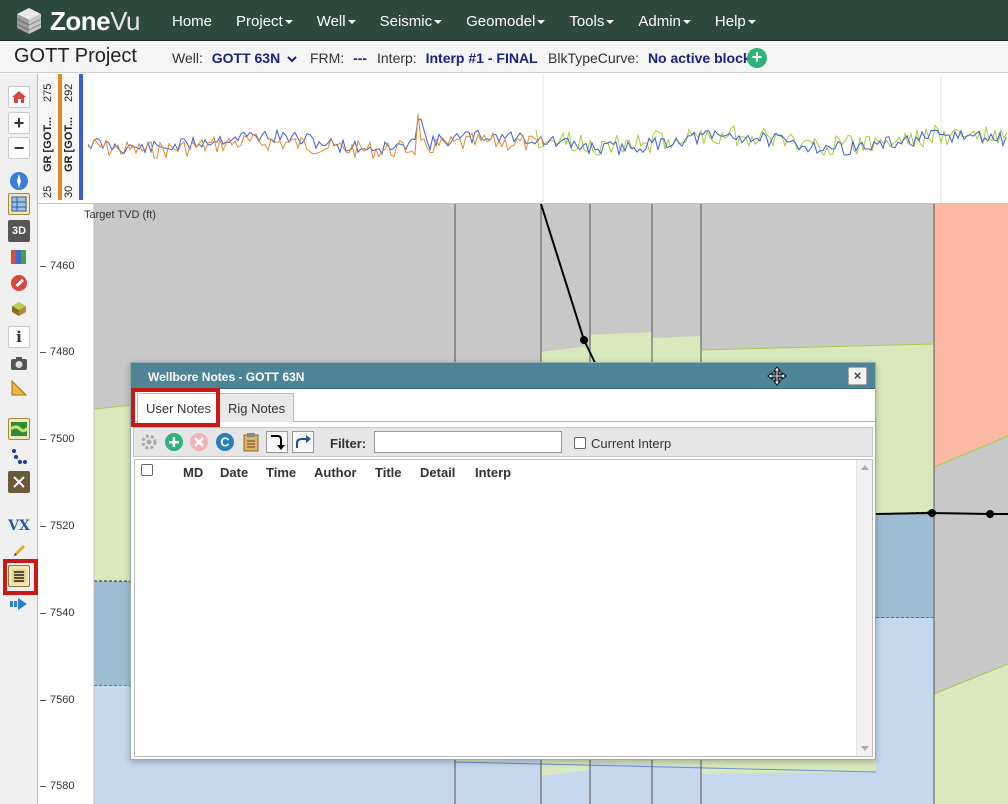 This screenshot has width=1008, height=804. I want to click on axis-title: Target TVD (ft), so click(120, 215).